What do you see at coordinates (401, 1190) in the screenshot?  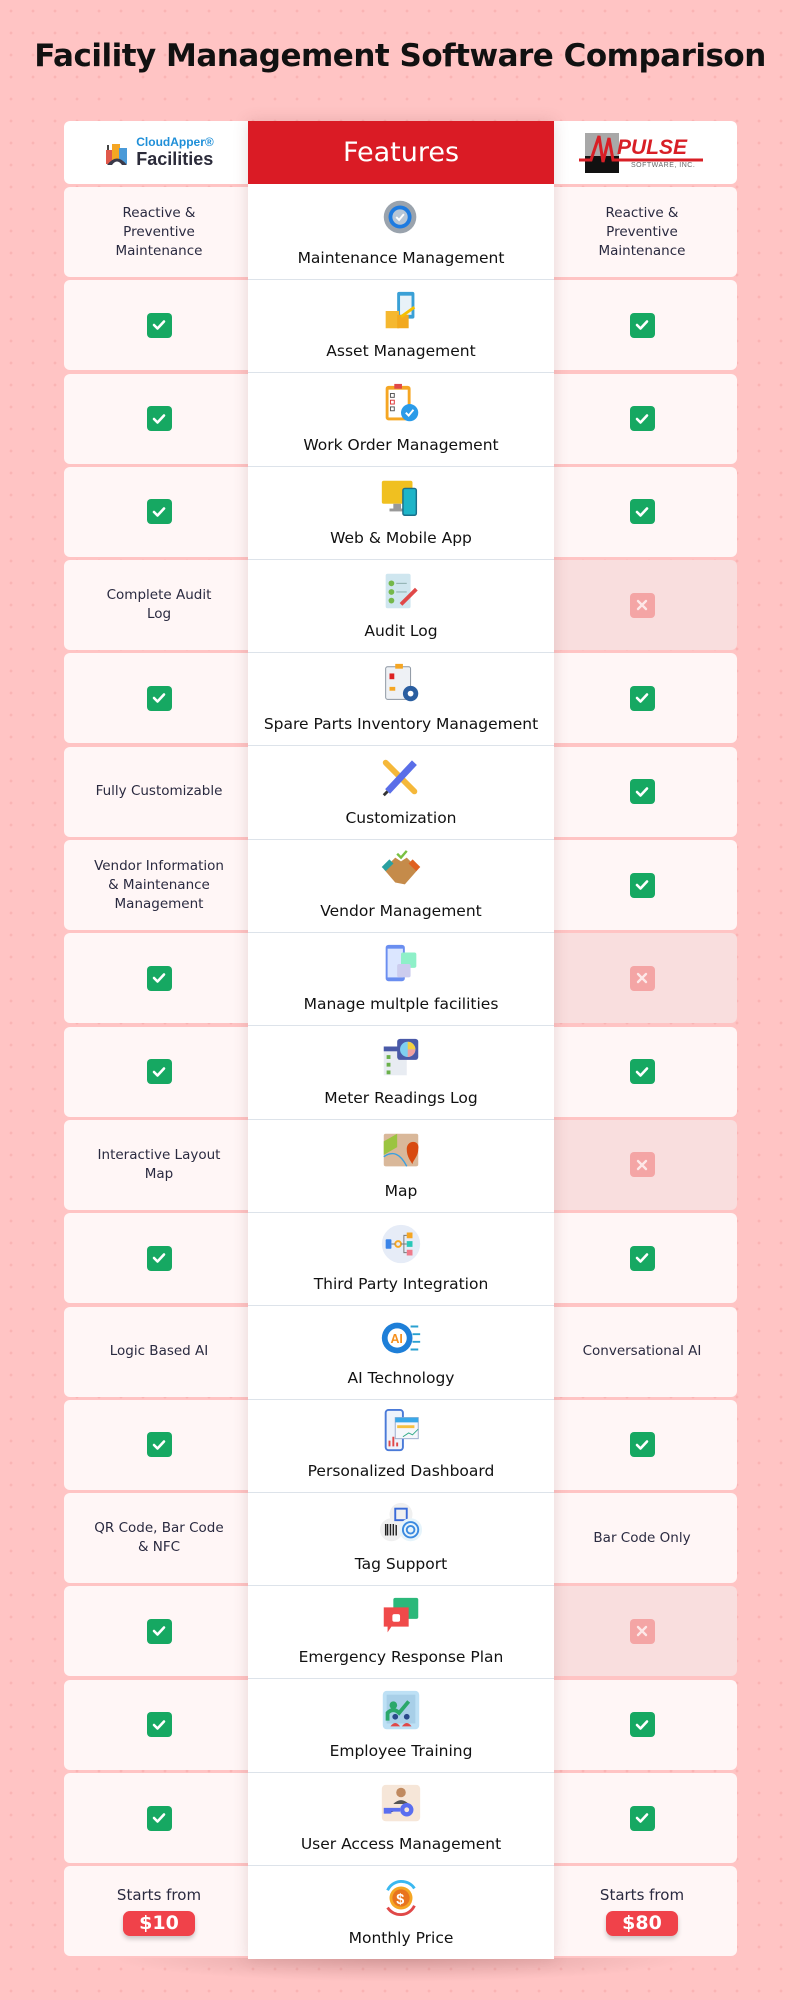 I see `feature-label: Map` at bounding box center [401, 1190].